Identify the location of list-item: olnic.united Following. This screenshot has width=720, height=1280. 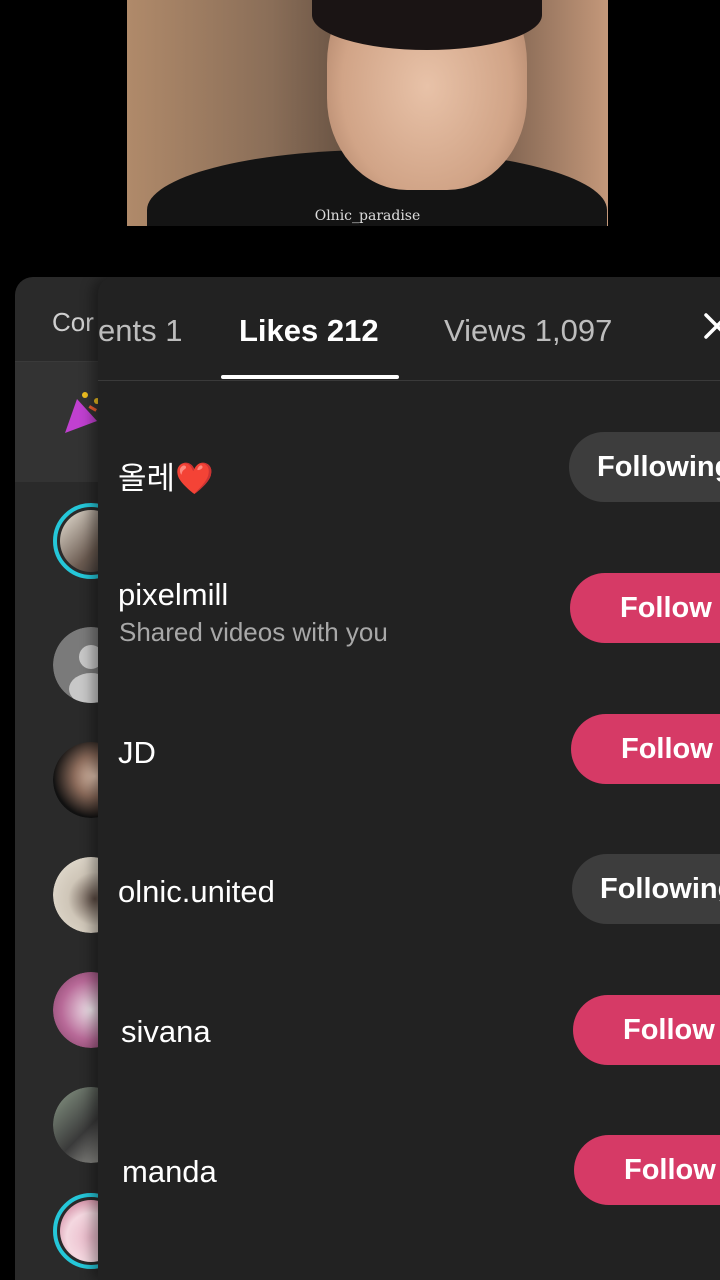
(409, 887).